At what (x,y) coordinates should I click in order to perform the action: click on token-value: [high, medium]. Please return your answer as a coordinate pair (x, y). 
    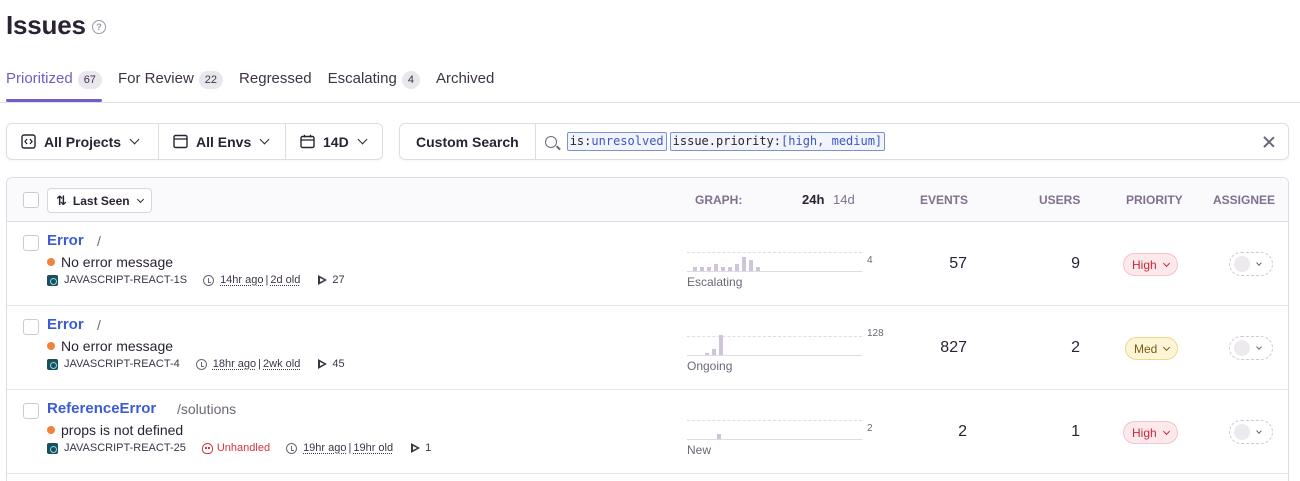
    Looking at the image, I should click on (832, 141).